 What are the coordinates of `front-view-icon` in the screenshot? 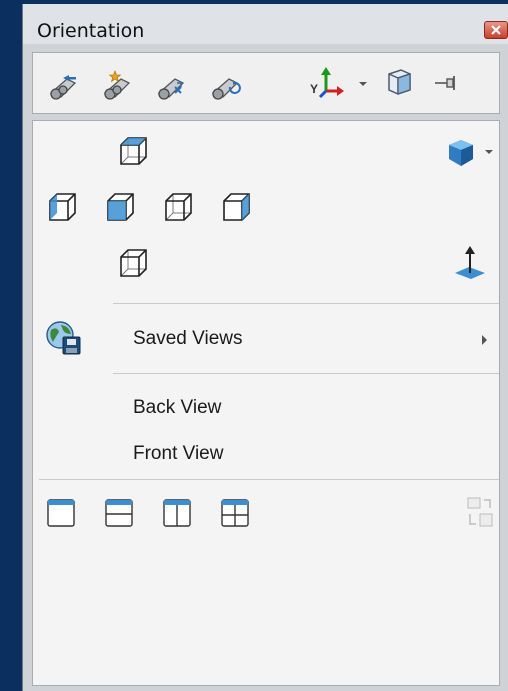 It's located at (121, 207).